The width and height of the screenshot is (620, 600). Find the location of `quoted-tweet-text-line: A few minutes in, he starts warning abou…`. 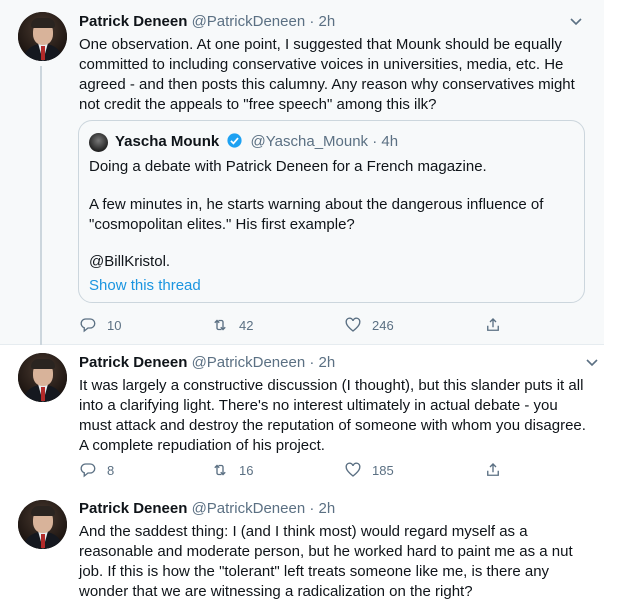

quoted-tweet-text-line: A few minutes in, he starts warning abou… is located at coordinates (316, 204).